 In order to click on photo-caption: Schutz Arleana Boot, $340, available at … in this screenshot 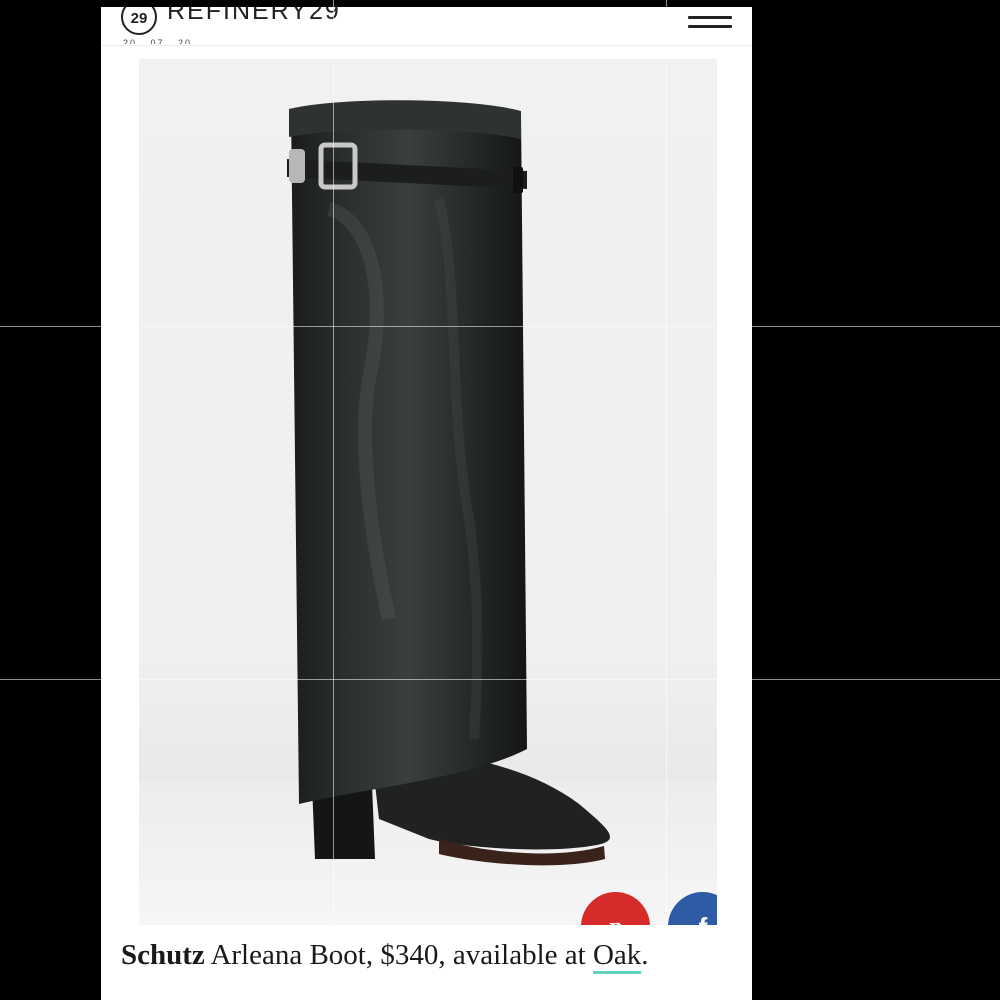, I will do `click(431, 956)`.